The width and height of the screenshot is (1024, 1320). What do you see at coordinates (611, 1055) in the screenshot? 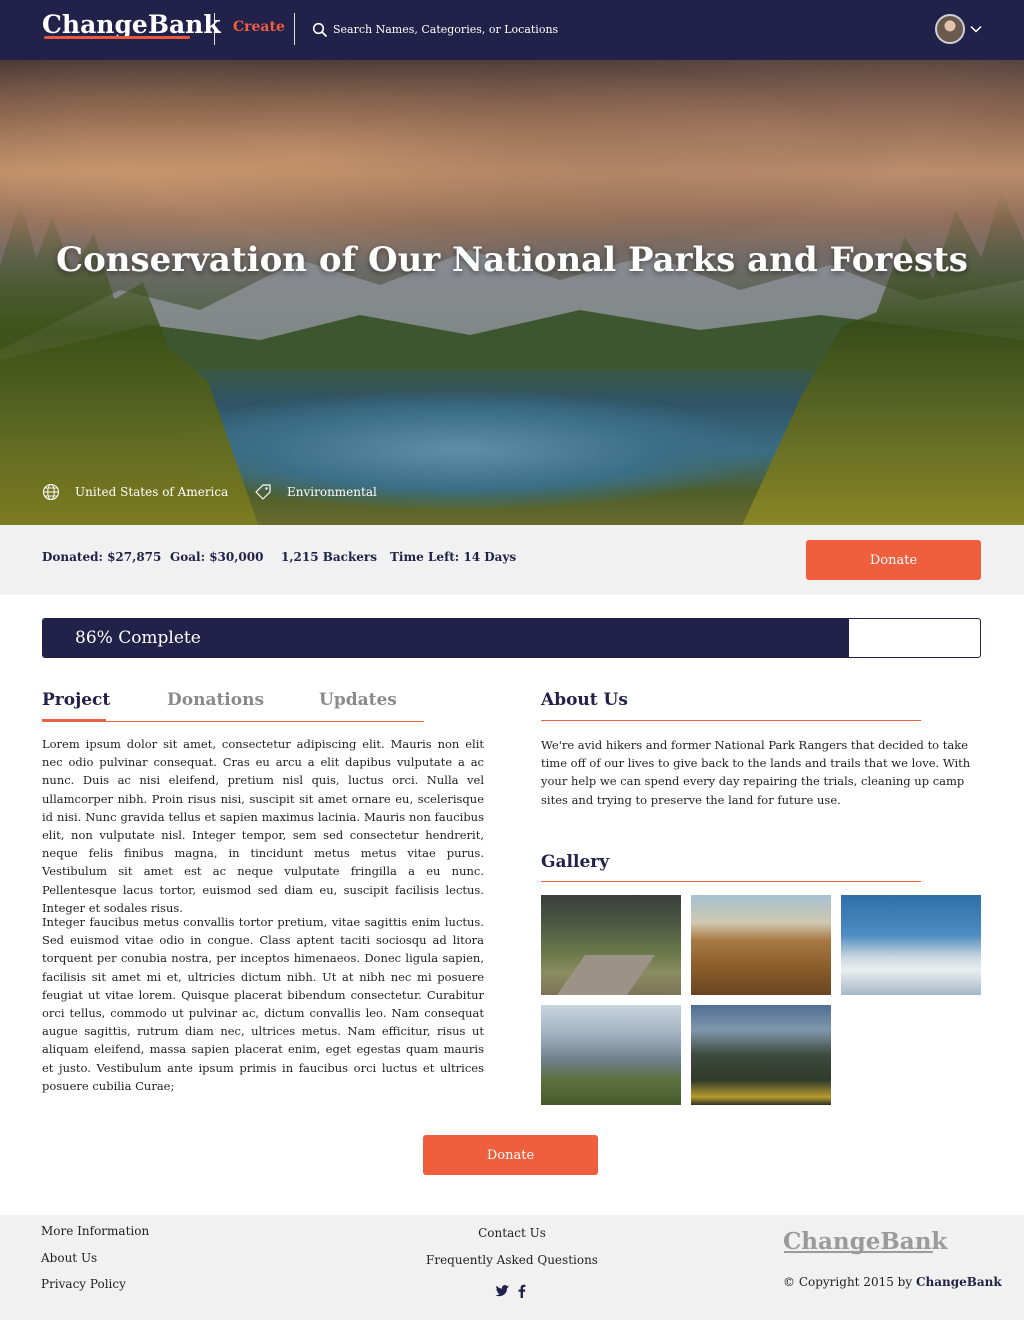
I see `gallery-image-rocky-peaks` at bounding box center [611, 1055].